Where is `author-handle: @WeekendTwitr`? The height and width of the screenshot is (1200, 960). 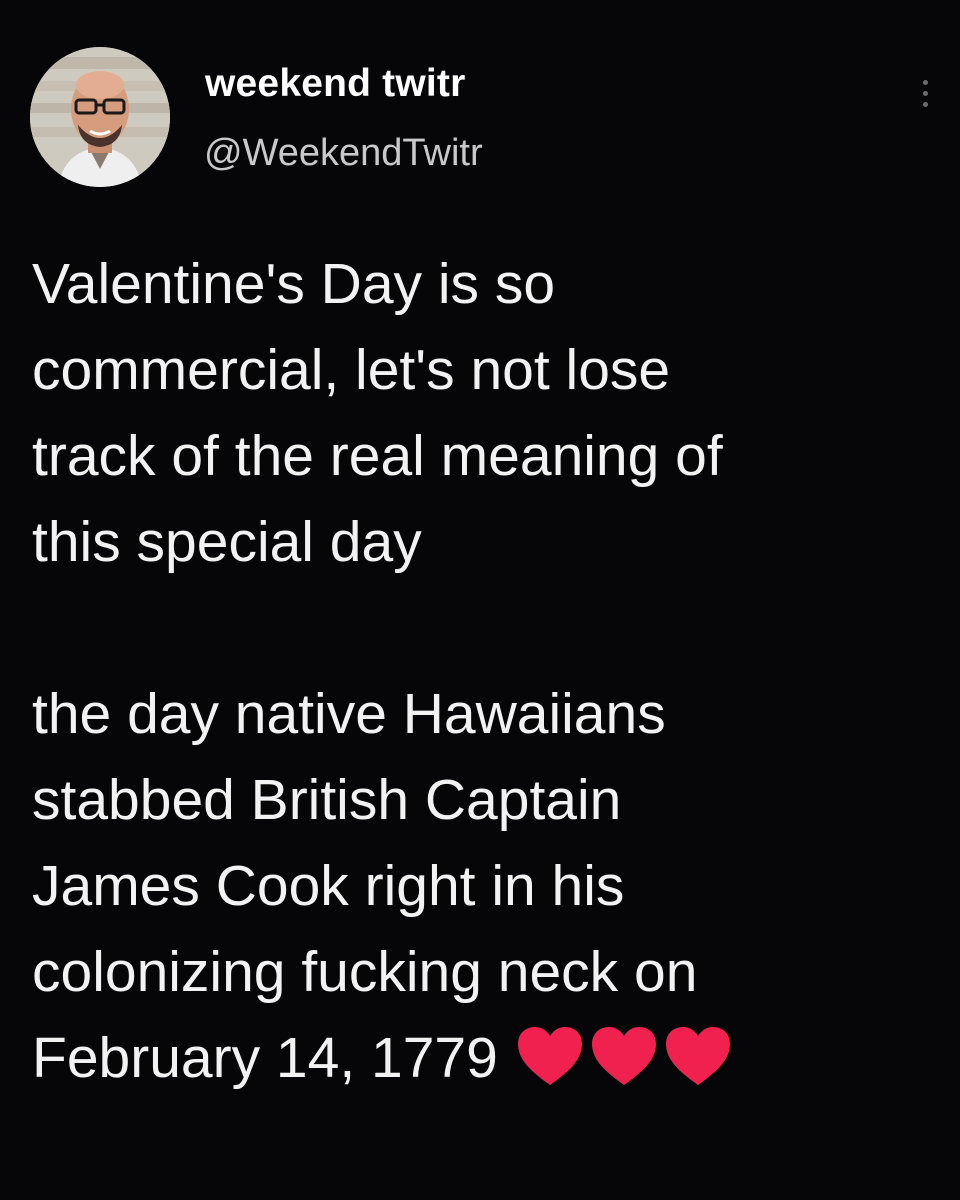 author-handle: @WeekendTwitr is located at coordinates (343, 153).